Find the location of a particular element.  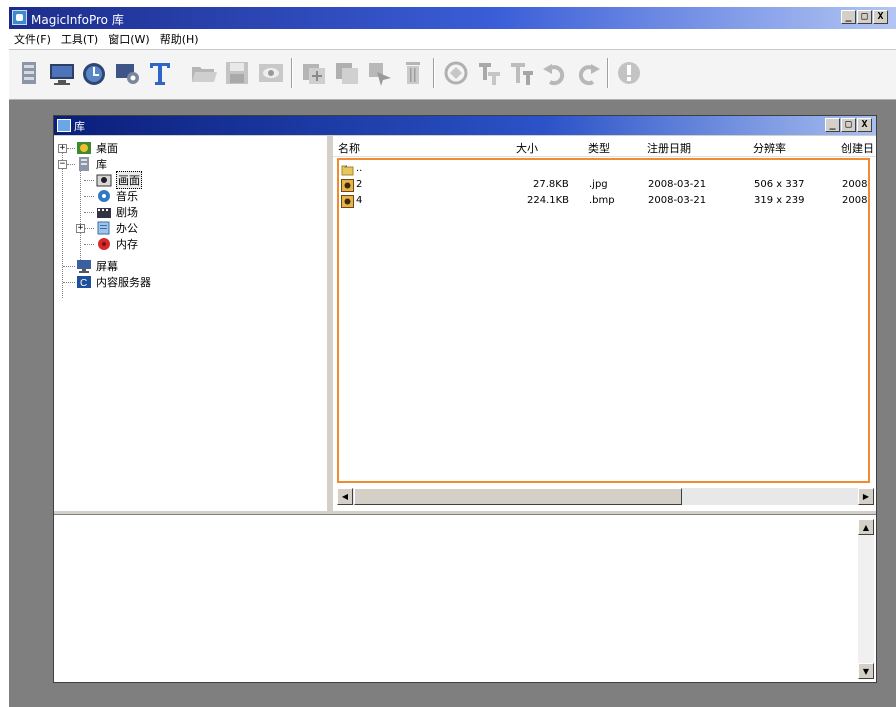

file-size: 27.8KB is located at coordinates (551, 184).